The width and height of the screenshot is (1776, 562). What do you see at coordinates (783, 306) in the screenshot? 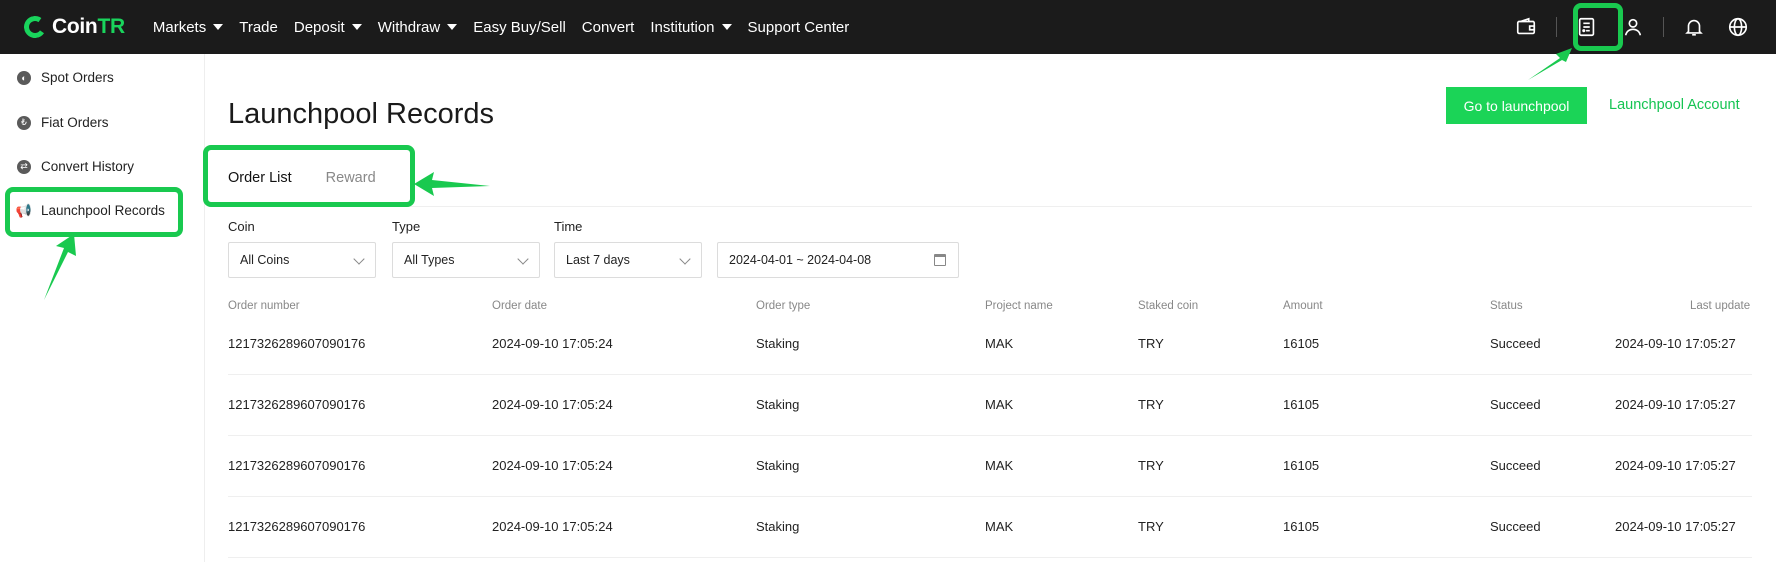
I see `header-order-type: Order type` at bounding box center [783, 306].